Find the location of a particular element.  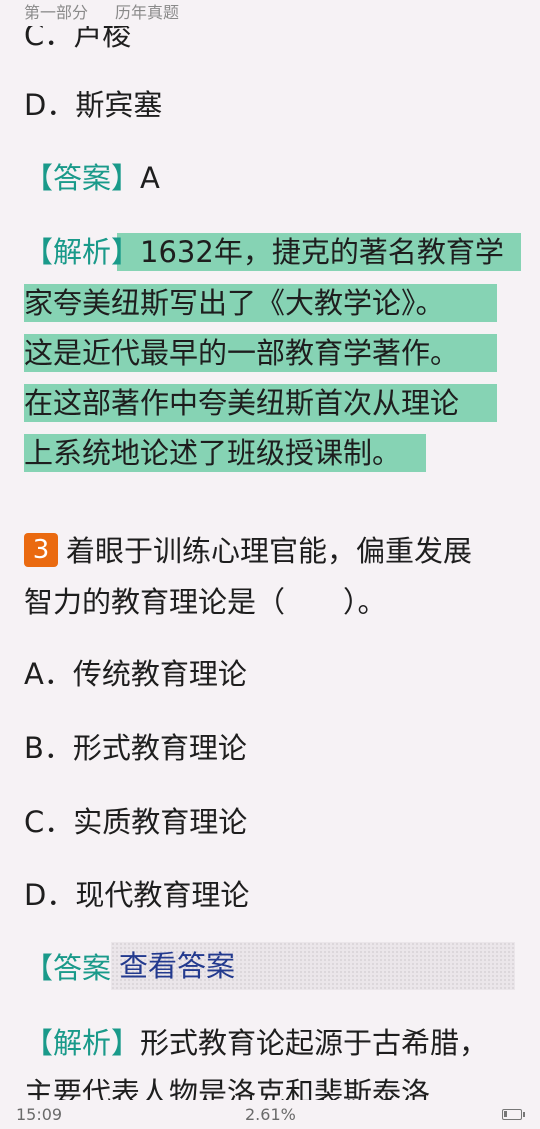

answer-line-prev: 【答案】A is located at coordinates (92, 178).